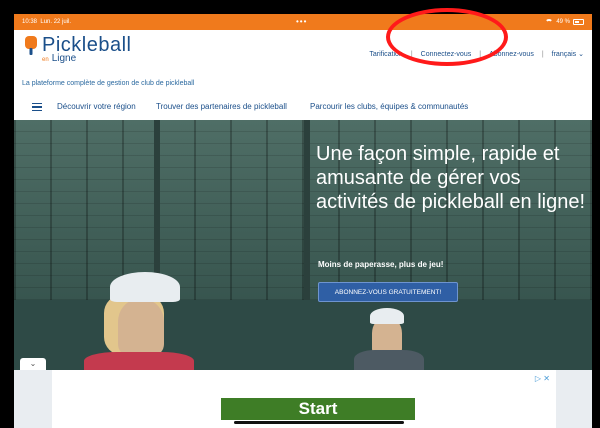 The width and height of the screenshot is (600, 428). What do you see at coordinates (30, 22) in the screenshot?
I see `status-time: 10:38` at bounding box center [30, 22].